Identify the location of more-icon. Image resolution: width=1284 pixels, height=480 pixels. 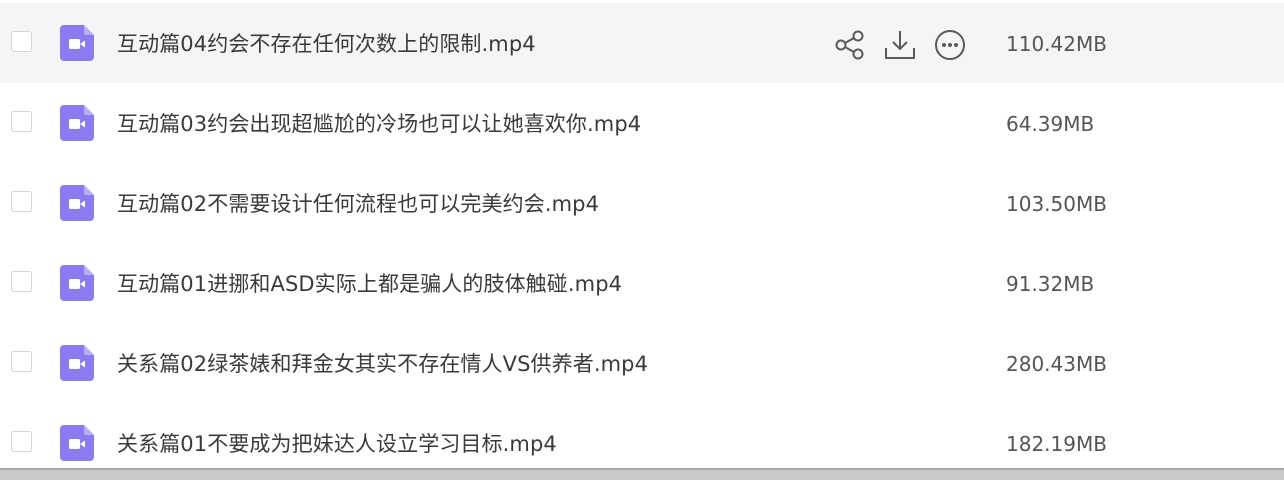
(950, 45).